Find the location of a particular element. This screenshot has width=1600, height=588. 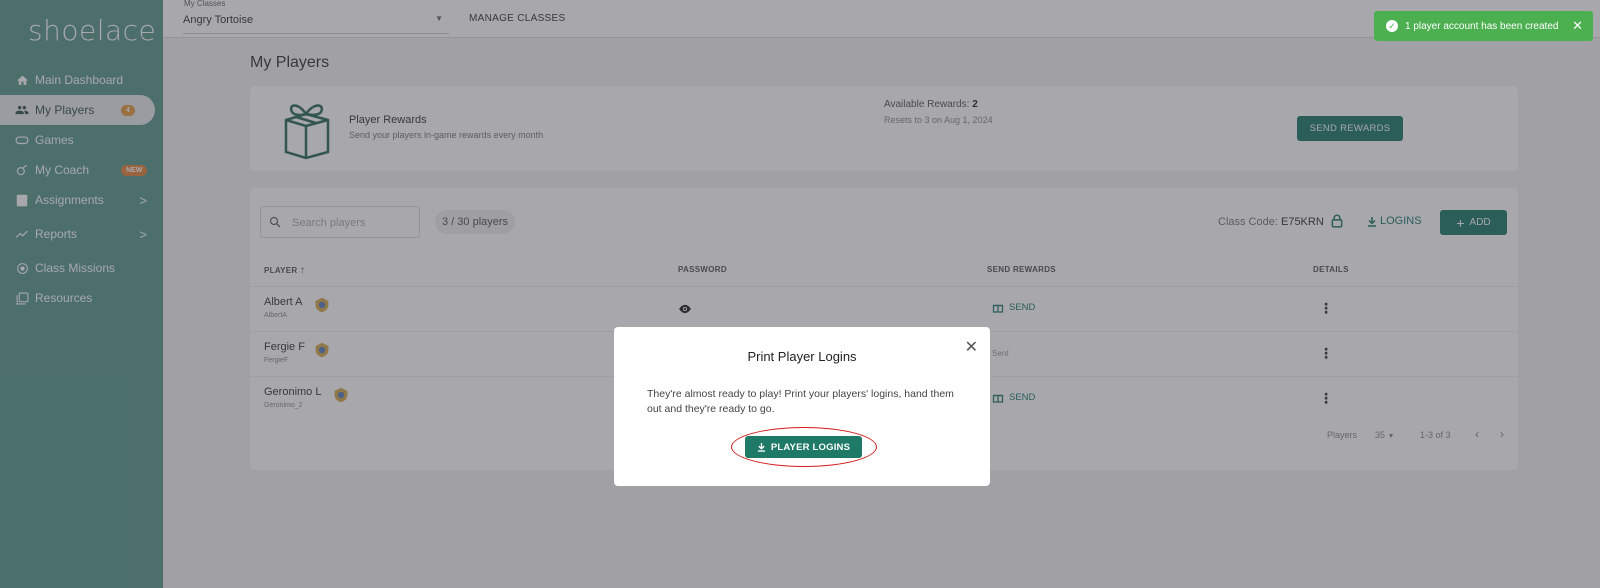

download-icon is located at coordinates (761, 447).